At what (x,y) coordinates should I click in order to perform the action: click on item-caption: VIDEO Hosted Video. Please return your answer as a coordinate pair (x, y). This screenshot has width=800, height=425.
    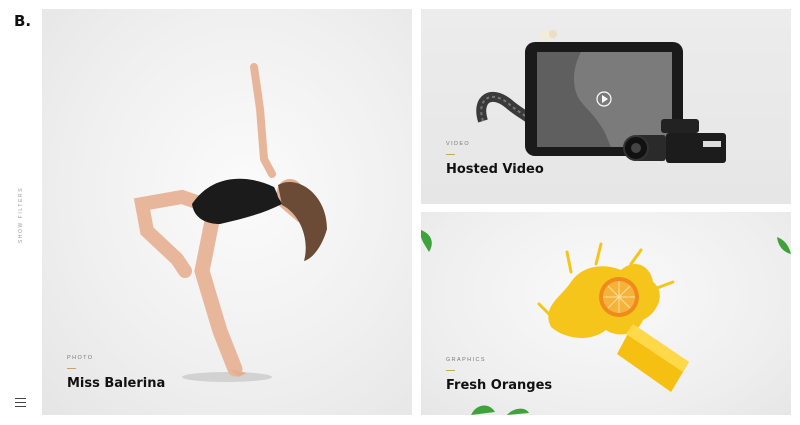
    Looking at the image, I should click on (495, 159).